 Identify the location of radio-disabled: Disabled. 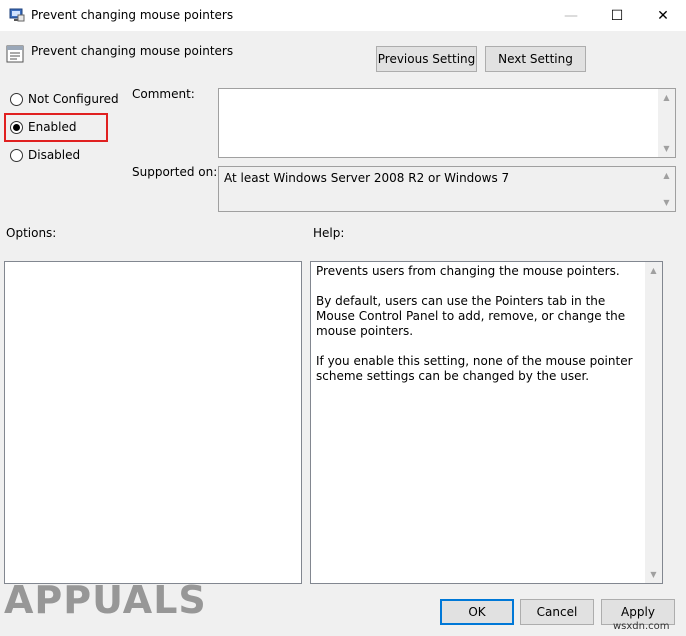
(45, 155).